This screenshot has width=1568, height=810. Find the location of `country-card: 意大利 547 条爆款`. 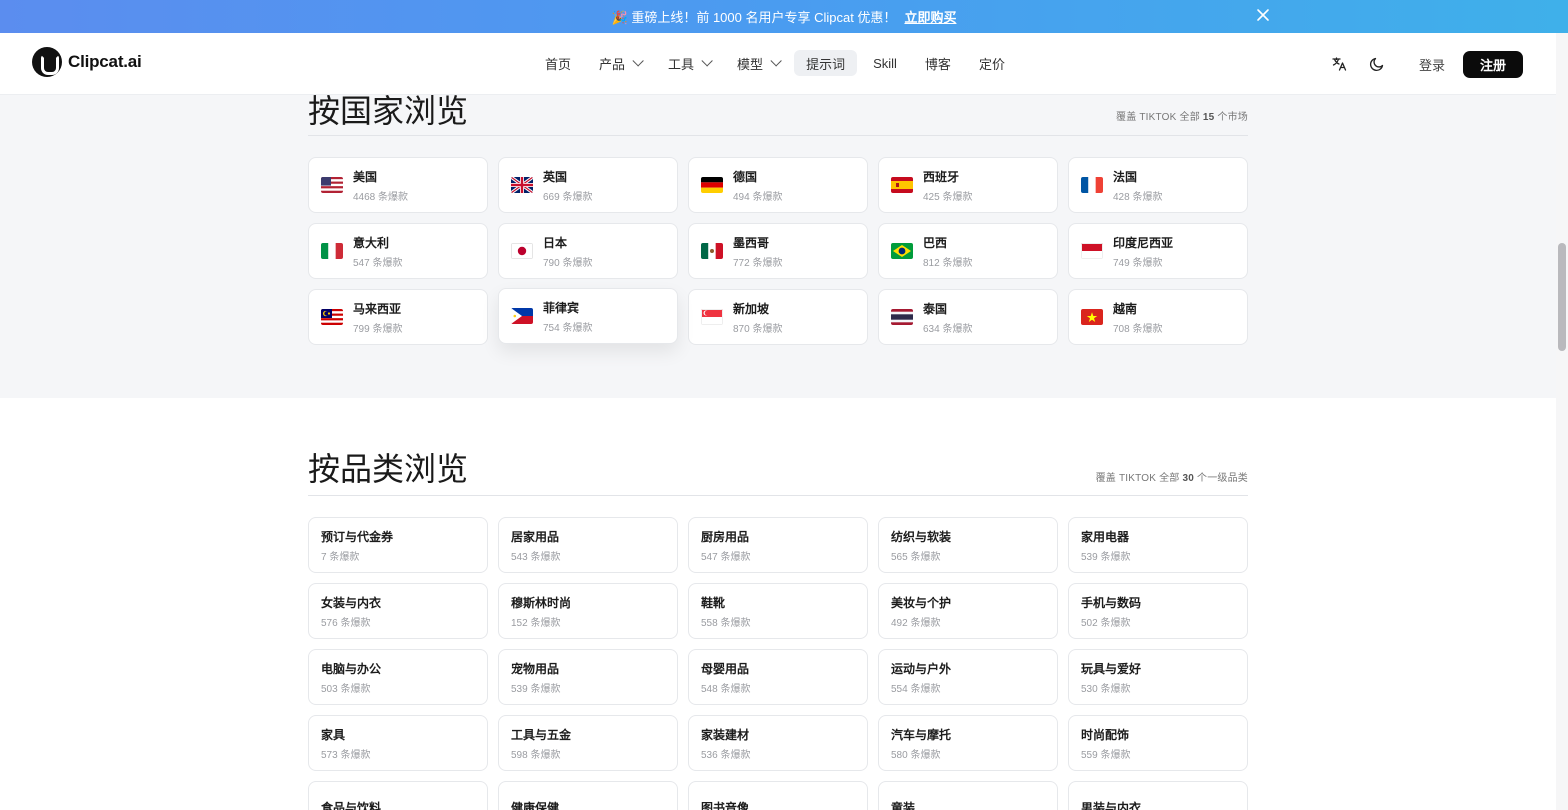

country-card: 意大利 547 条爆款 is located at coordinates (398, 251).